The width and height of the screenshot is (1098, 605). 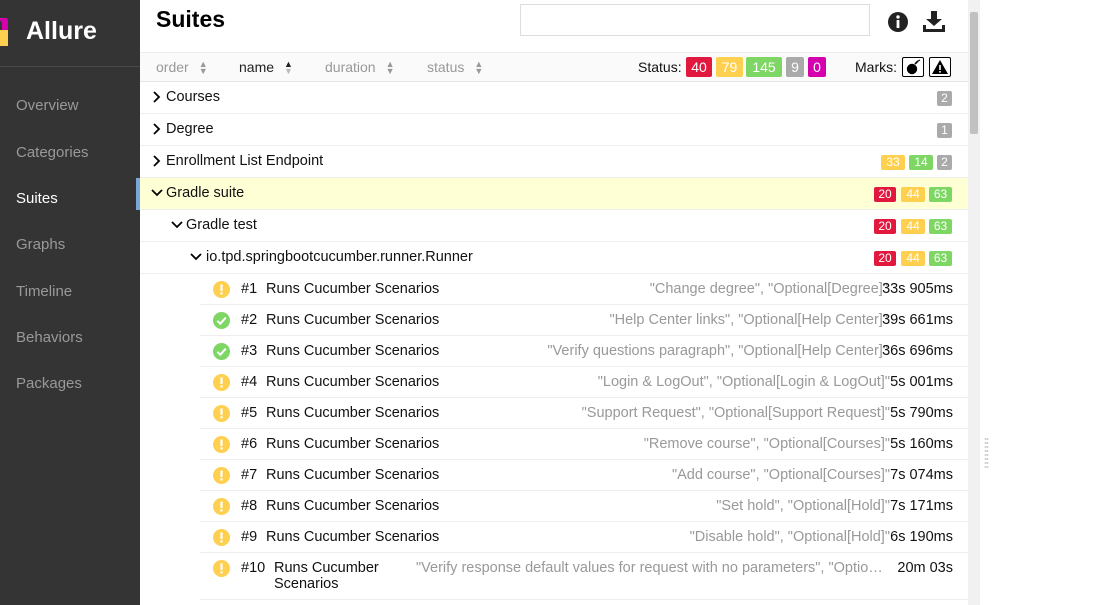 I want to click on sort-order-button: order ▲ ▼, so click(x=182, y=67).